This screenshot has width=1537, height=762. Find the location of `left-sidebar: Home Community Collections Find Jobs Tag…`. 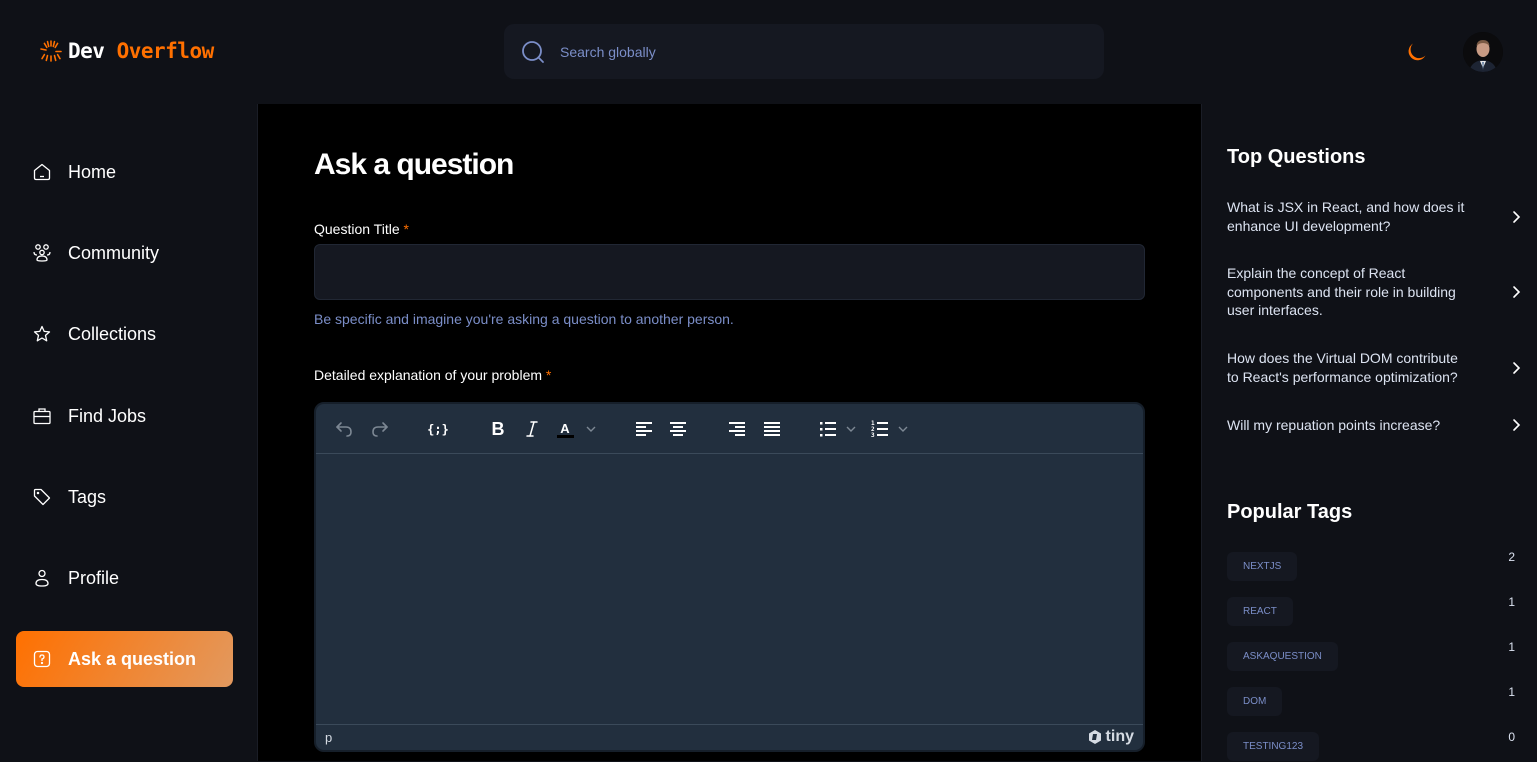

left-sidebar: Home Community Collections Find Jobs Tag… is located at coordinates (129, 432).